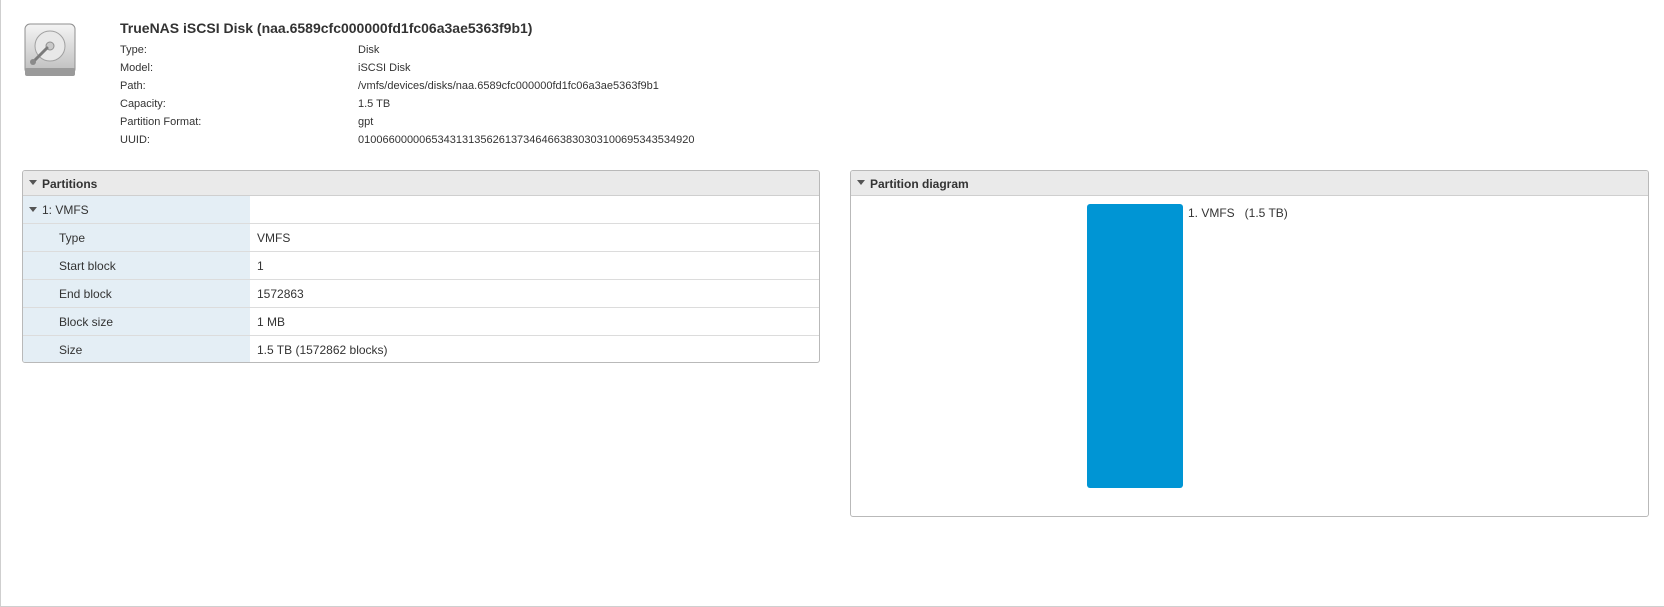  I want to click on partition-diagram-panel-header: Partition diagram, so click(1249, 183).